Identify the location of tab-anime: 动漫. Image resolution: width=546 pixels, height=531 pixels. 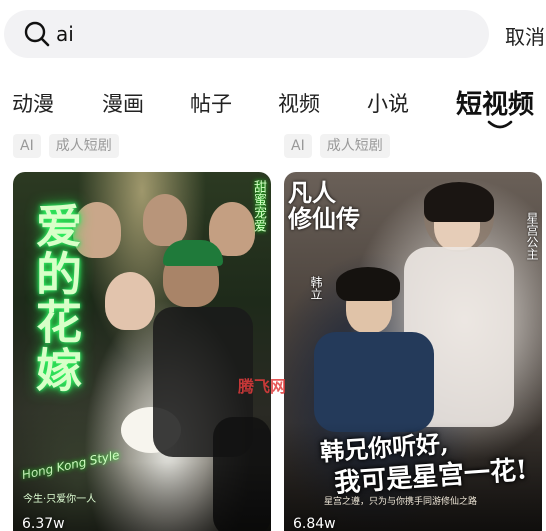
(33, 103).